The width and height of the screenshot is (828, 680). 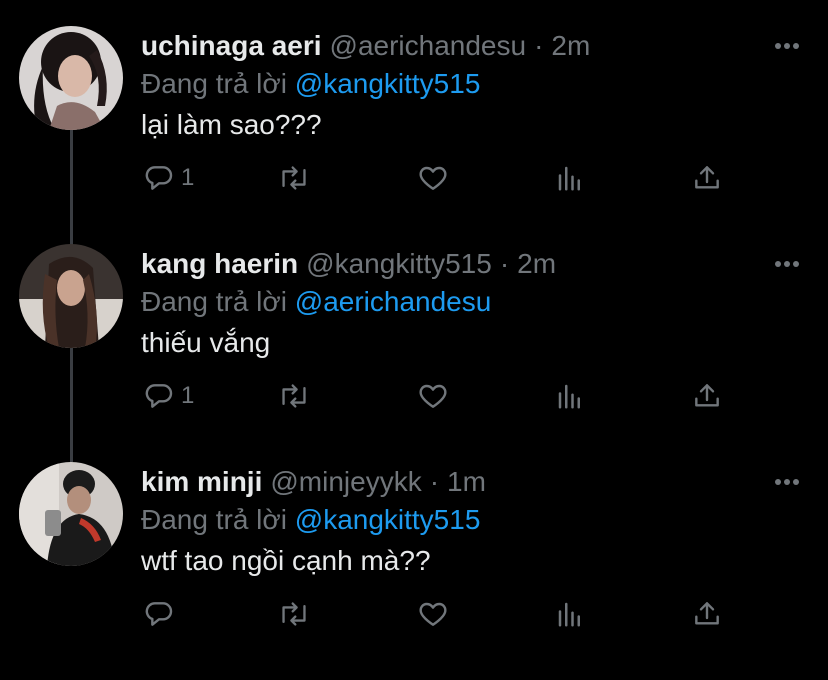 I want to click on reply-button, so click(x=162, y=614).